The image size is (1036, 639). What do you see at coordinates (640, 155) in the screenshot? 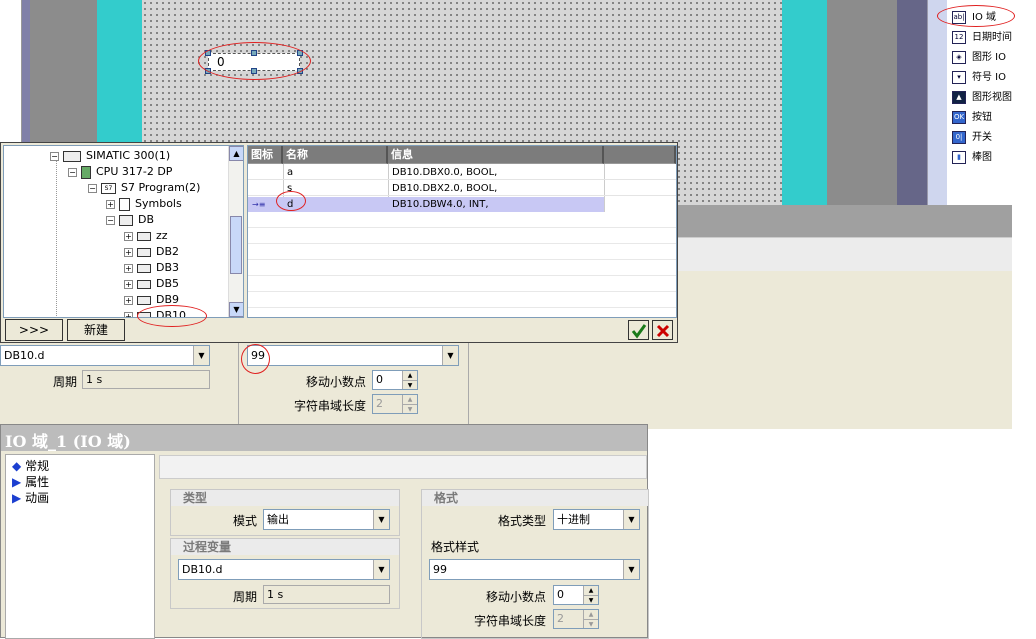
I see `column-header-extra` at bounding box center [640, 155].